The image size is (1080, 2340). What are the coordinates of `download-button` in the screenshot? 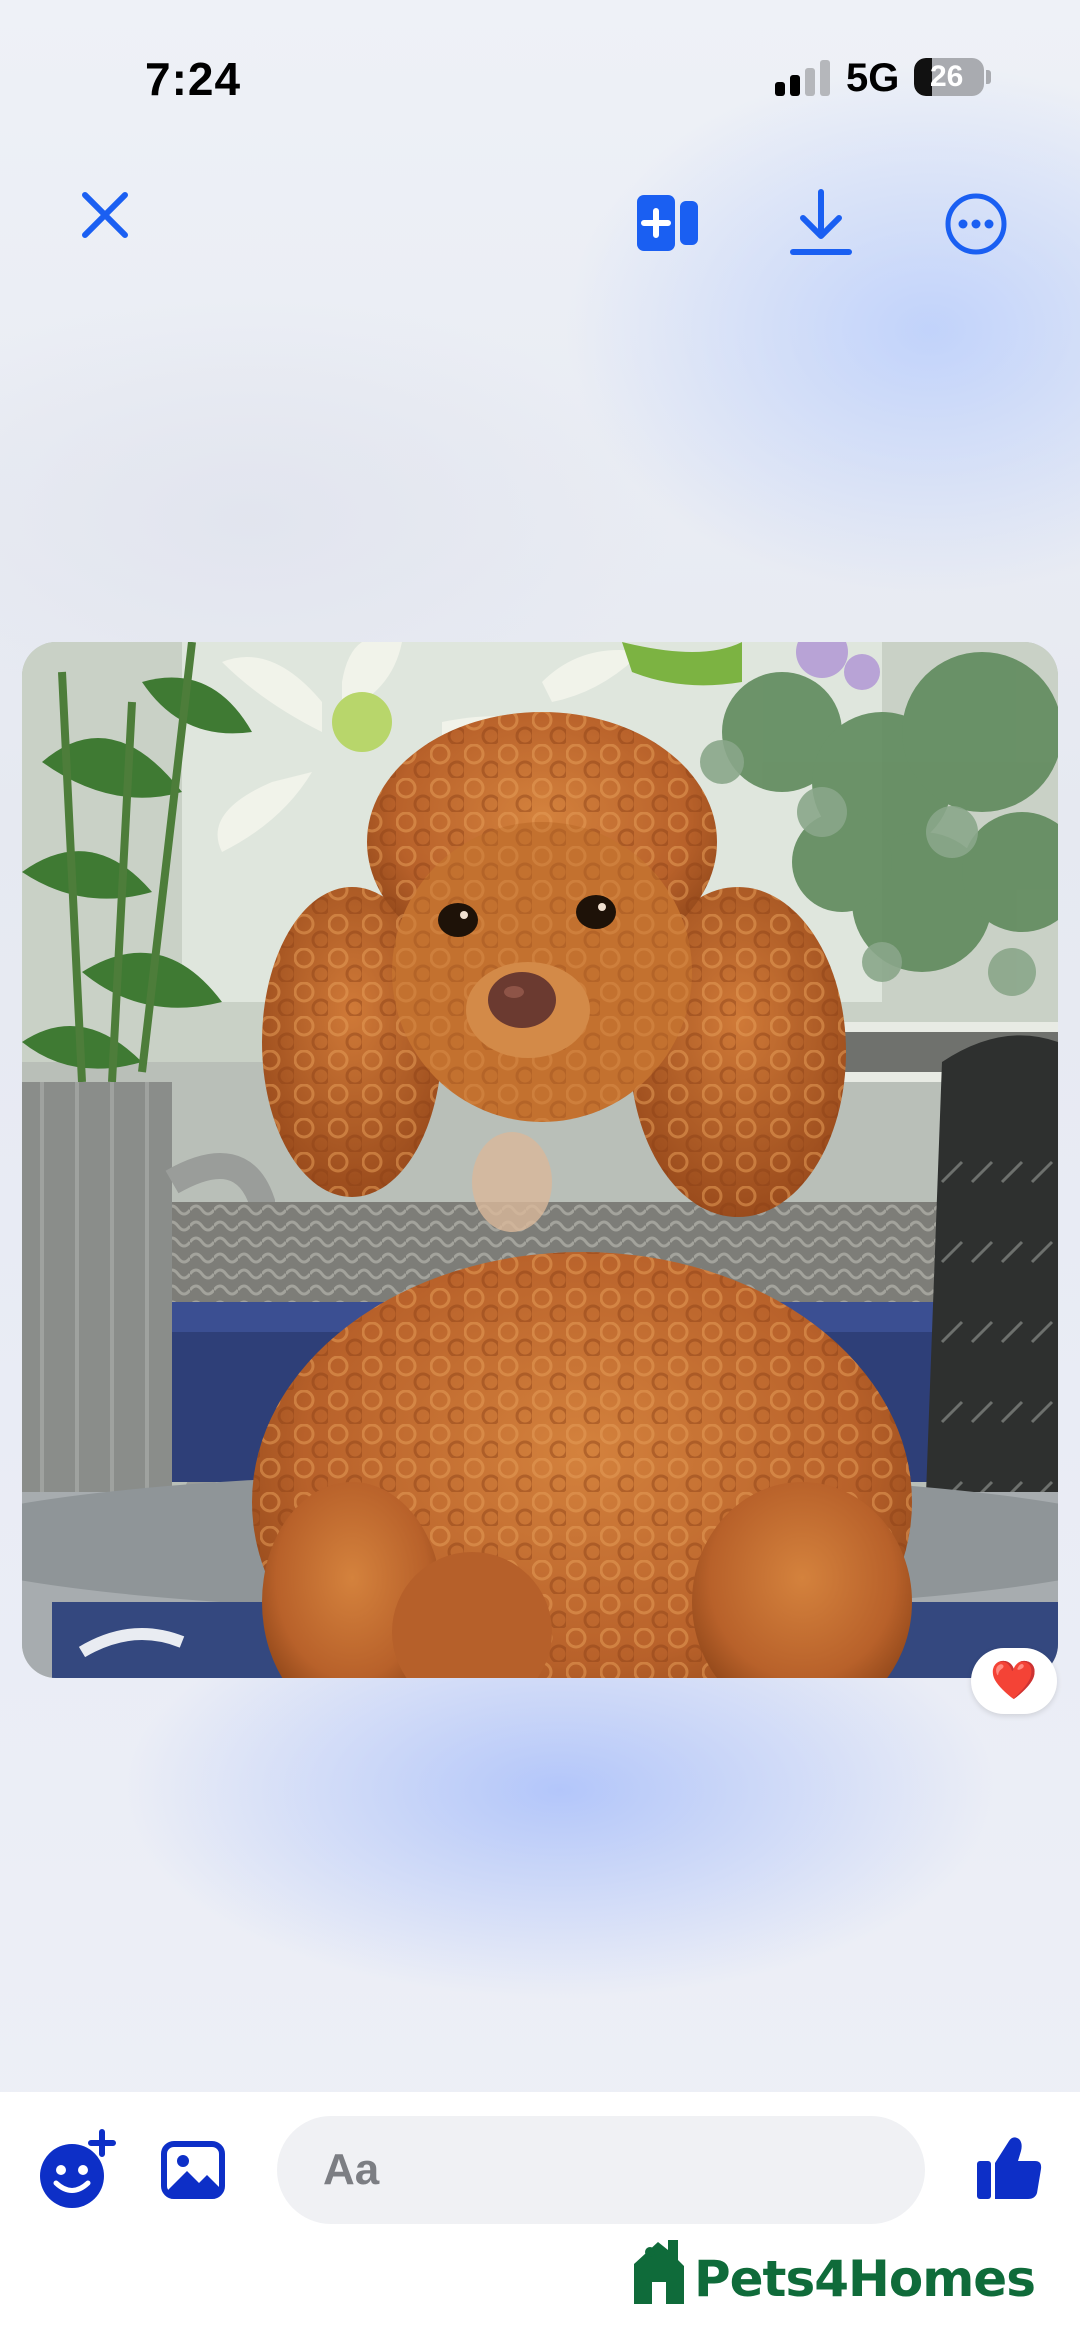 It's located at (821, 222).